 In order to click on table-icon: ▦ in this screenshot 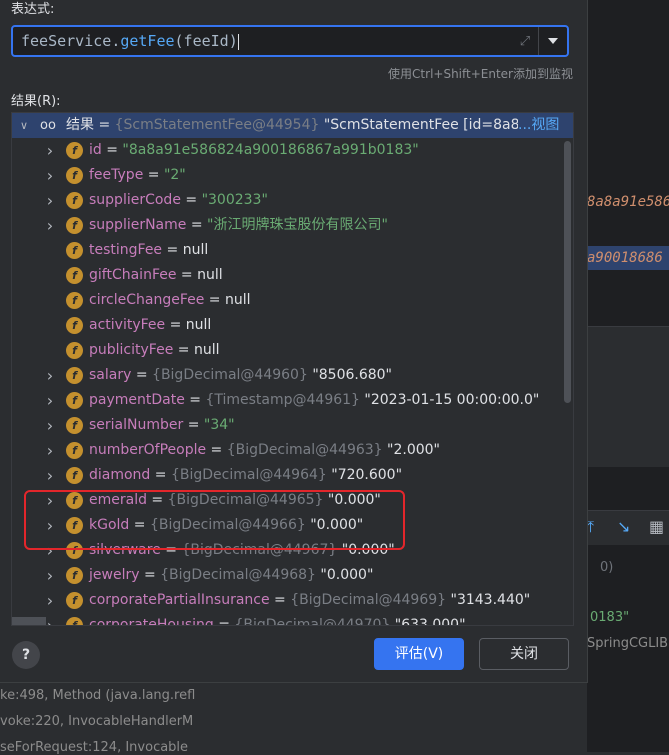, I will do `click(656, 526)`.